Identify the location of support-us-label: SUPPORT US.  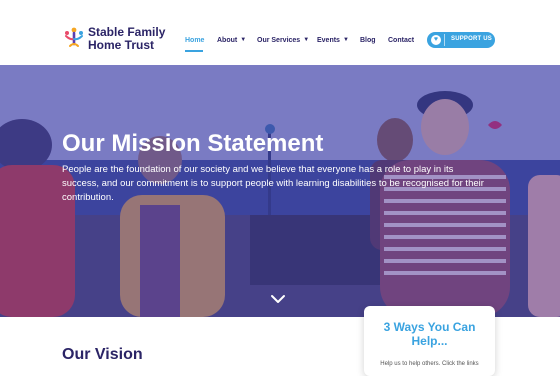
(472, 39).